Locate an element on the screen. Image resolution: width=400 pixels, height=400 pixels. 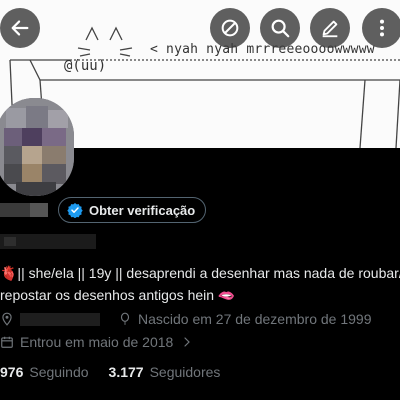
search-icon is located at coordinates (280, 28).